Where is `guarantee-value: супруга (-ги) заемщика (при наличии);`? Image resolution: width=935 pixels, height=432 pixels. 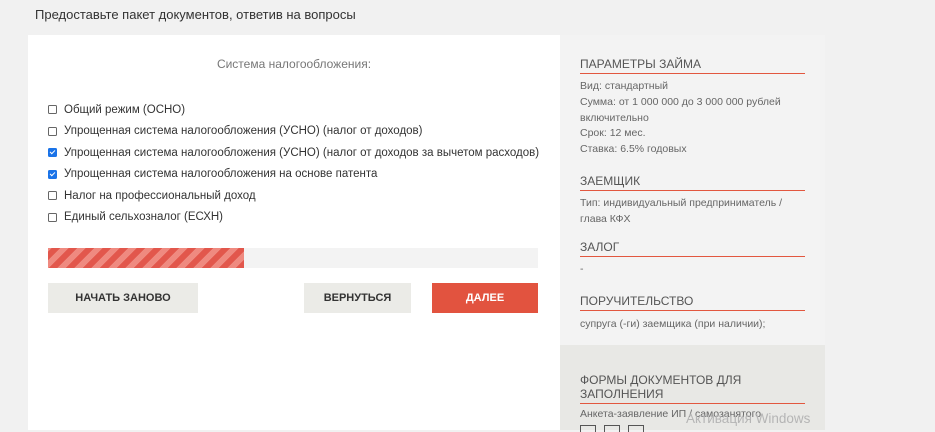
guarantee-value: супруга (-ги) заемщика (при наличии); is located at coordinates (673, 324).